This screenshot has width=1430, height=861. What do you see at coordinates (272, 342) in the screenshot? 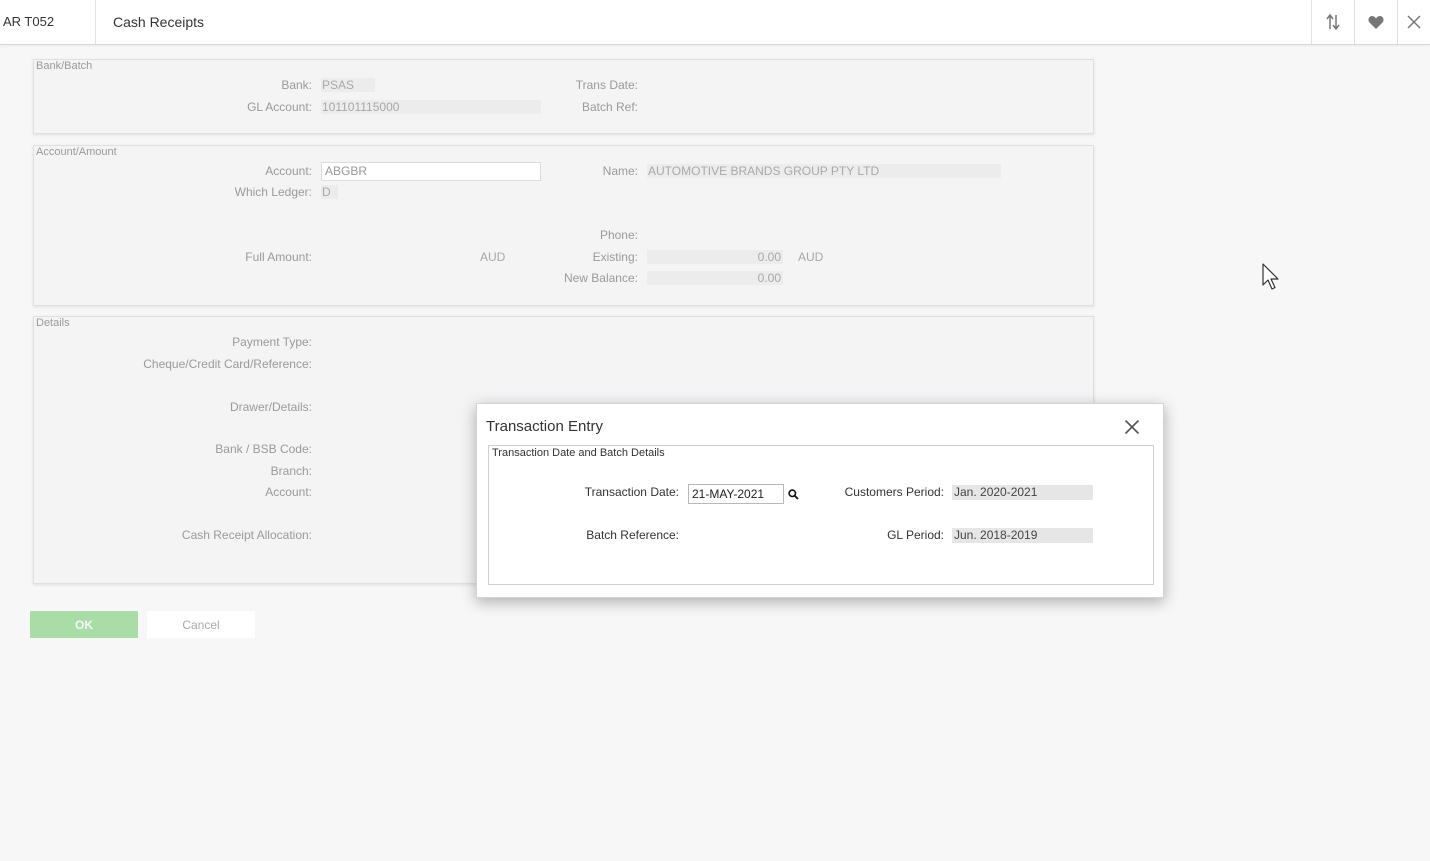
I see `payment-type-label: Payment Type:` at bounding box center [272, 342].